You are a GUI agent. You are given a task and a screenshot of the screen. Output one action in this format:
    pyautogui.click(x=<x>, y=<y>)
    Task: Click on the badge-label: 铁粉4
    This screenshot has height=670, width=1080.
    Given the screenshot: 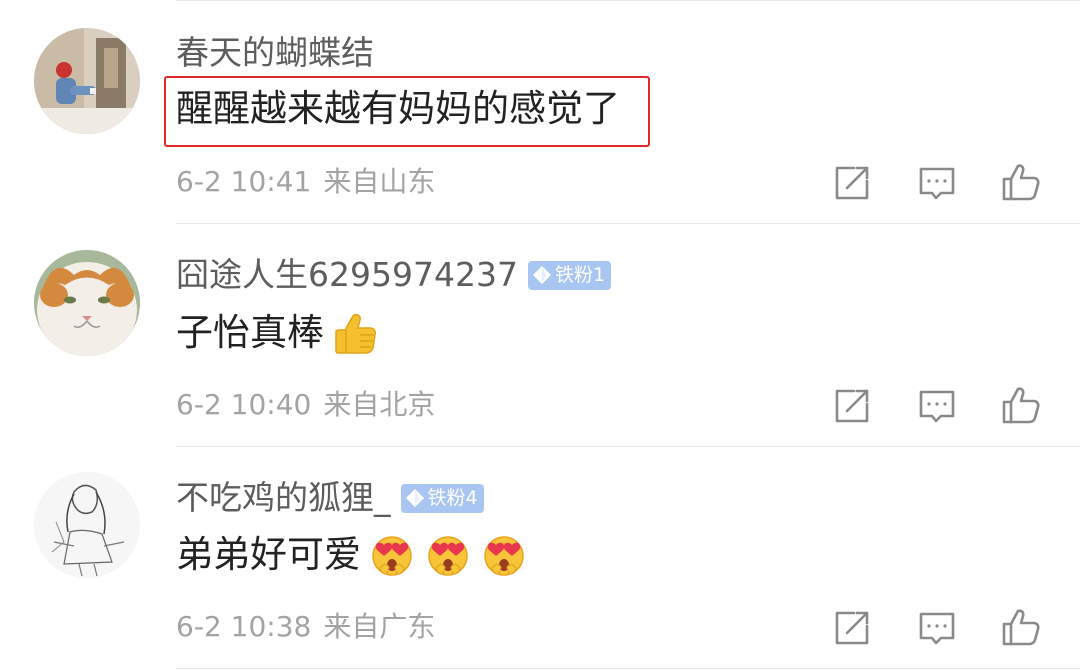 What is the action you would take?
    pyautogui.click(x=452, y=497)
    